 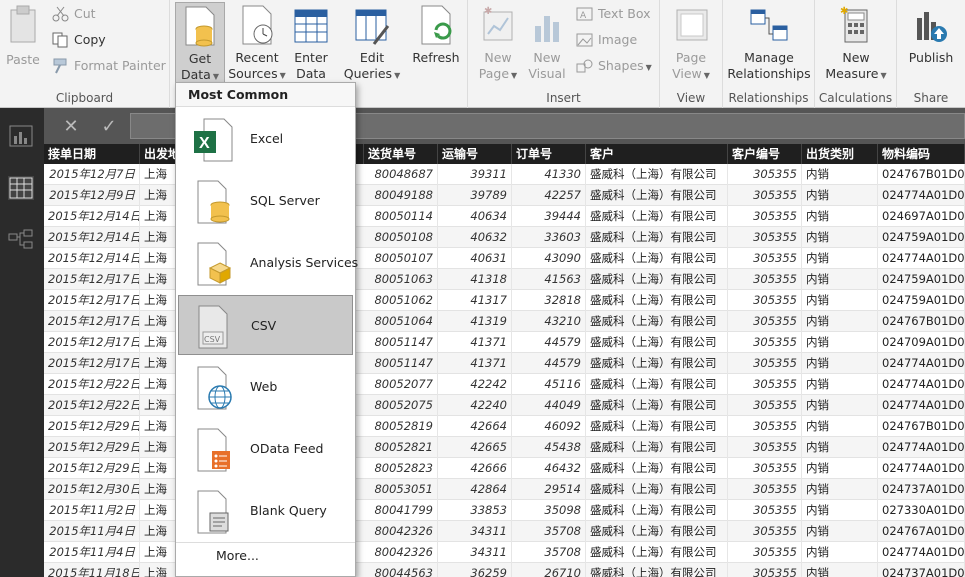 I want to click on table-cell: 42257, so click(x=549, y=195).